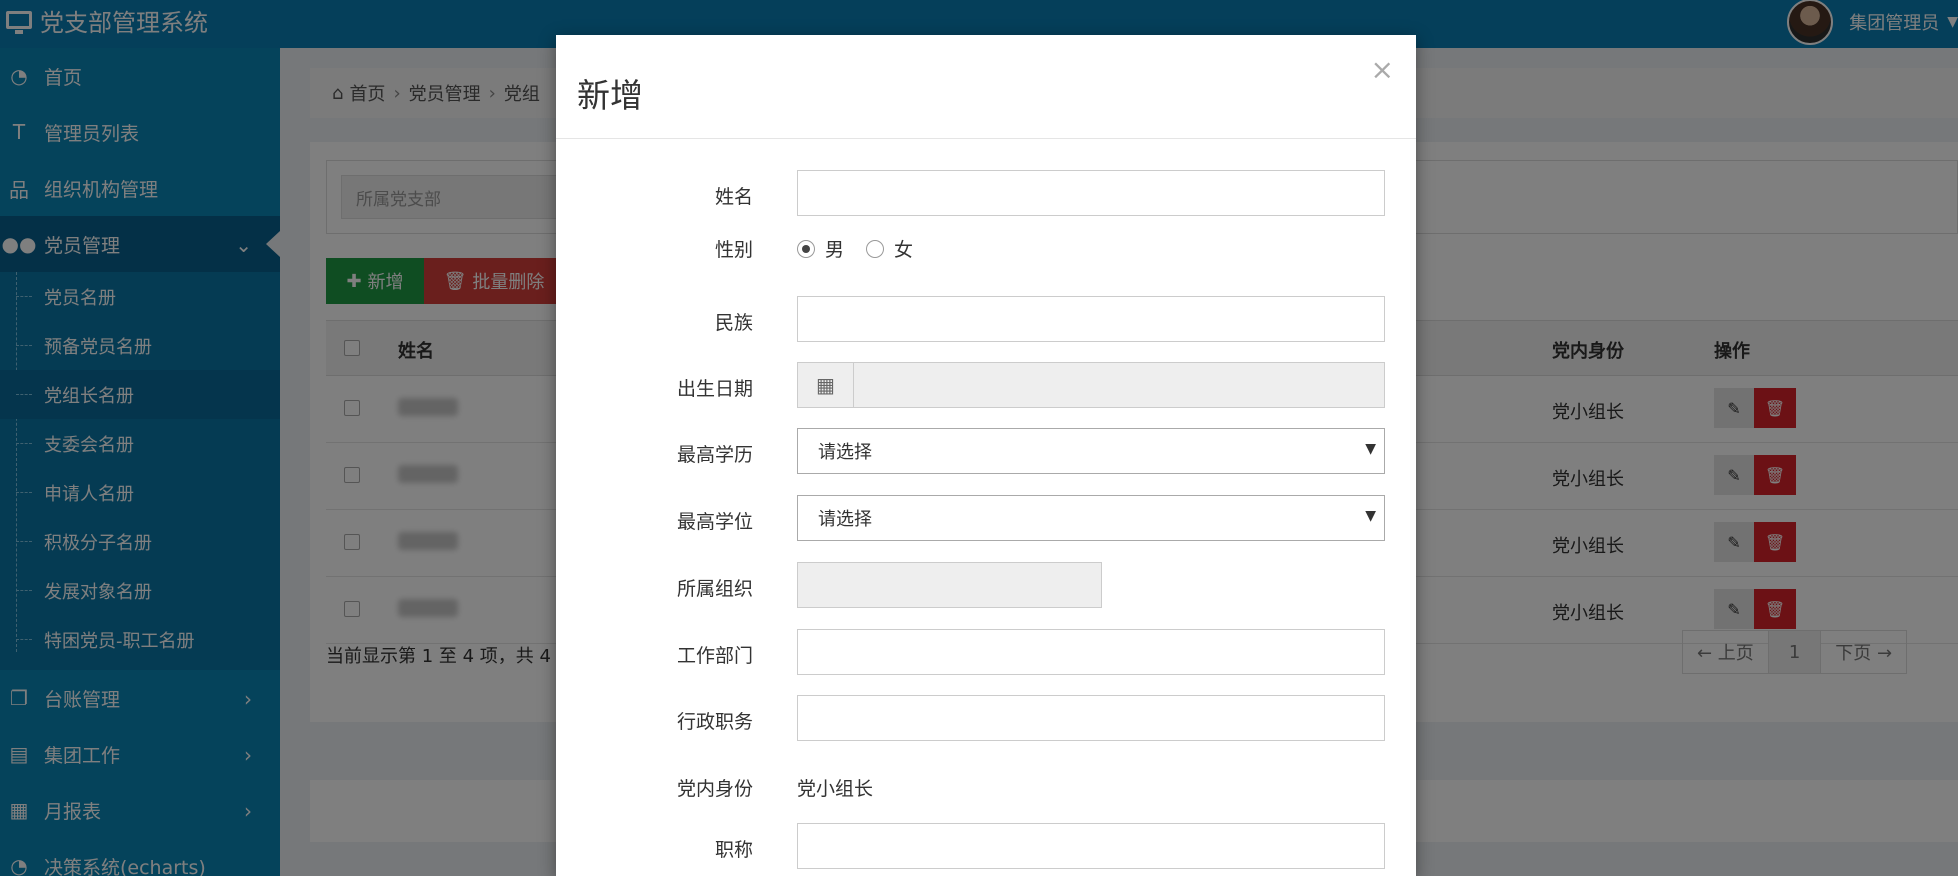 The width and height of the screenshot is (1958, 876). What do you see at coordinates (733, 197) in the screenshot?
I see `name-label: 姓名` at bounding box center [733, 197].